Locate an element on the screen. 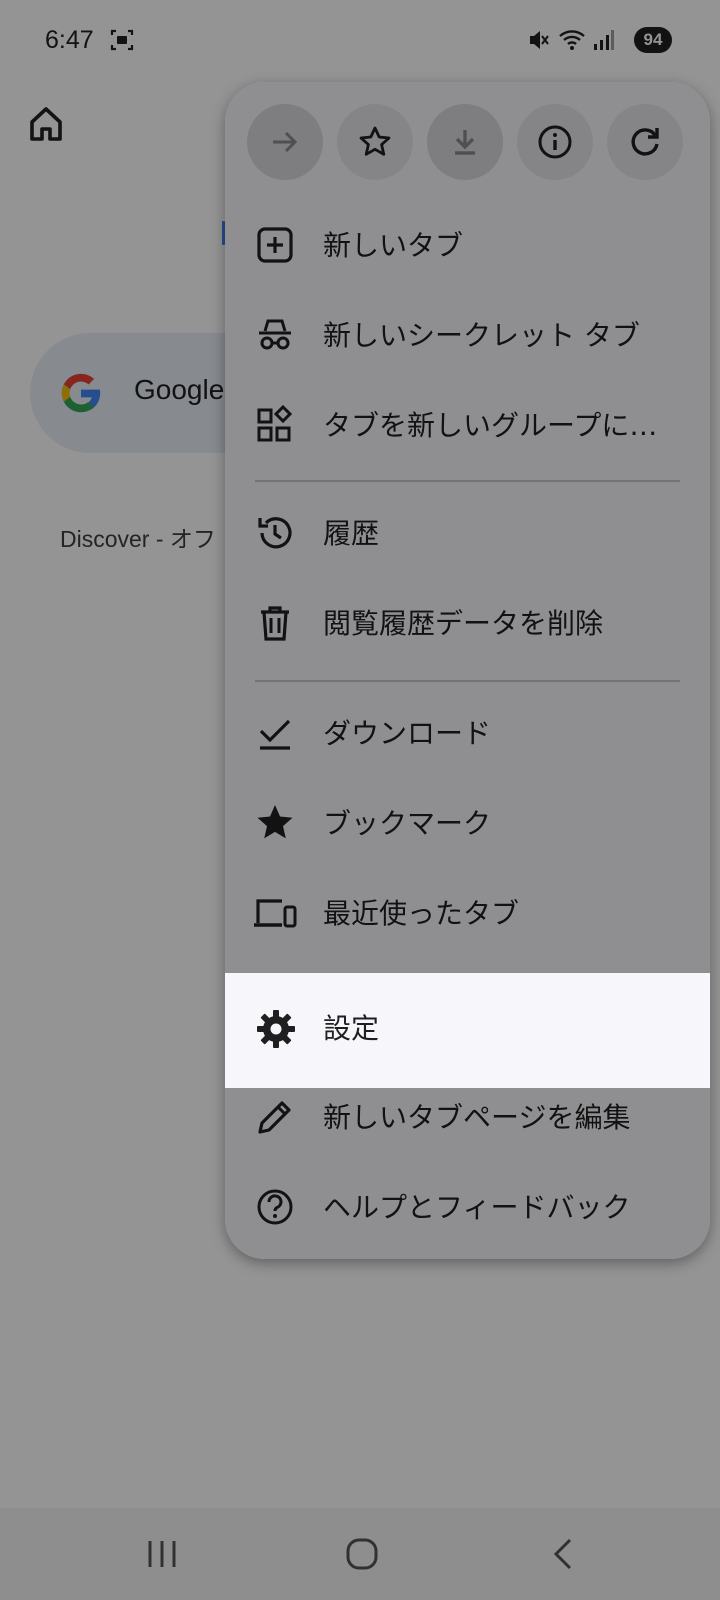 This screenshot has width=720, height=1600. menu-item-tab-group: タブを新しいグループに追加 is located at coordinates (467, 425).